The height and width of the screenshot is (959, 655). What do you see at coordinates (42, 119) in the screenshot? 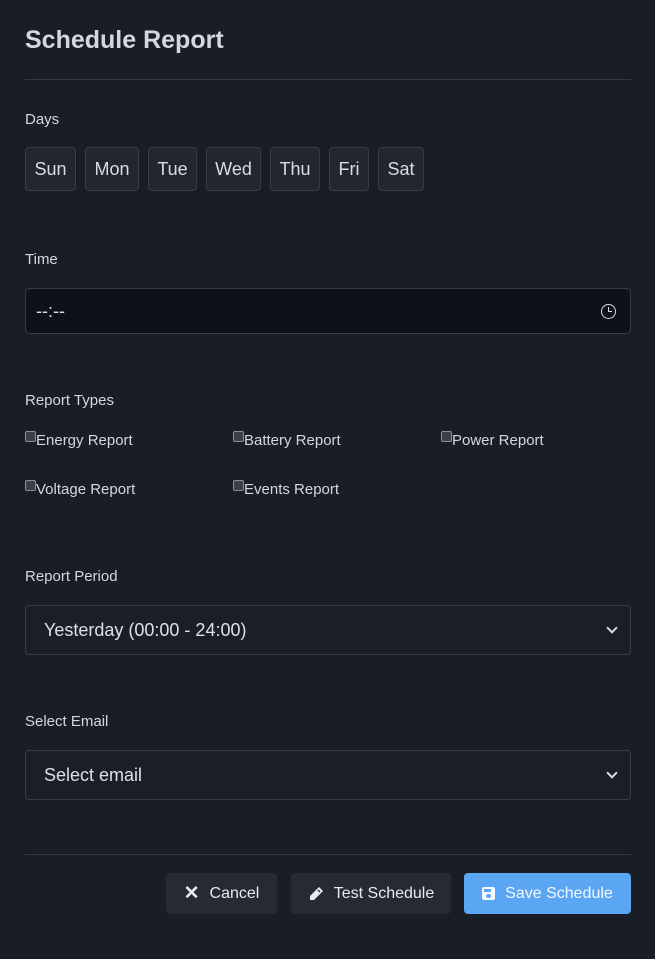
I see `days-label: Days` at bounding box center [42, 119].